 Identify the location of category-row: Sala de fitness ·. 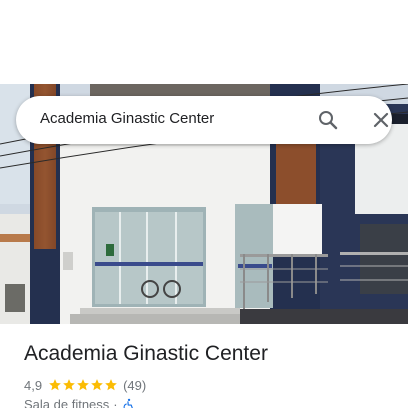
(79, 402).